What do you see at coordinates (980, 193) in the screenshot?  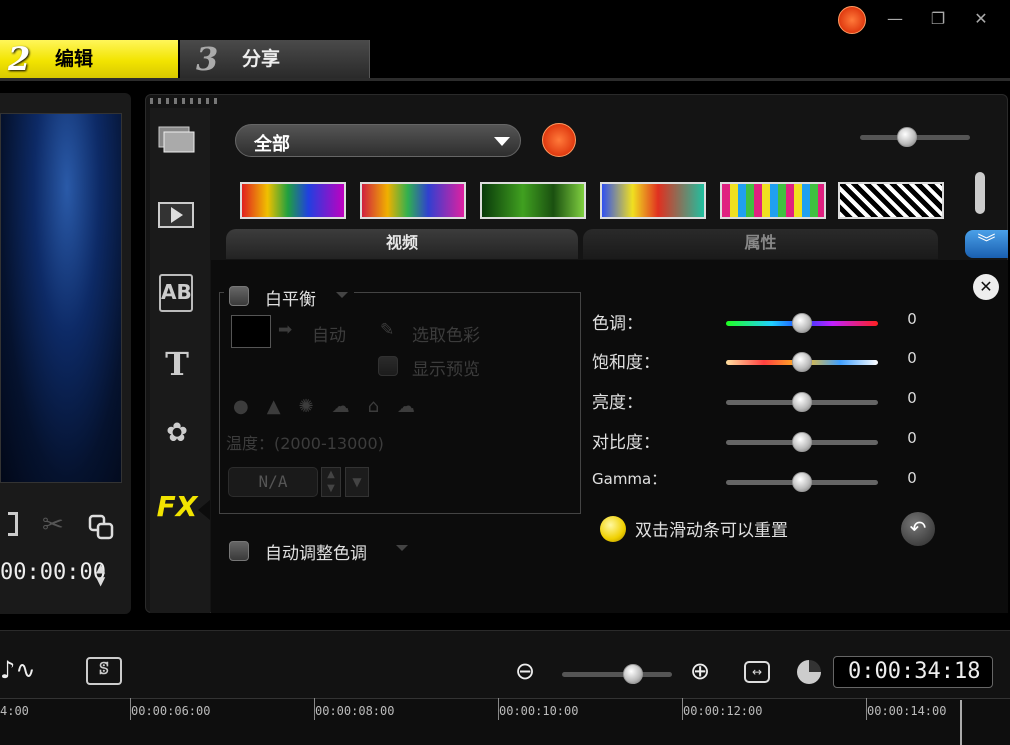 I see `scrollbar-thumb` at bounding box center [980, 193].